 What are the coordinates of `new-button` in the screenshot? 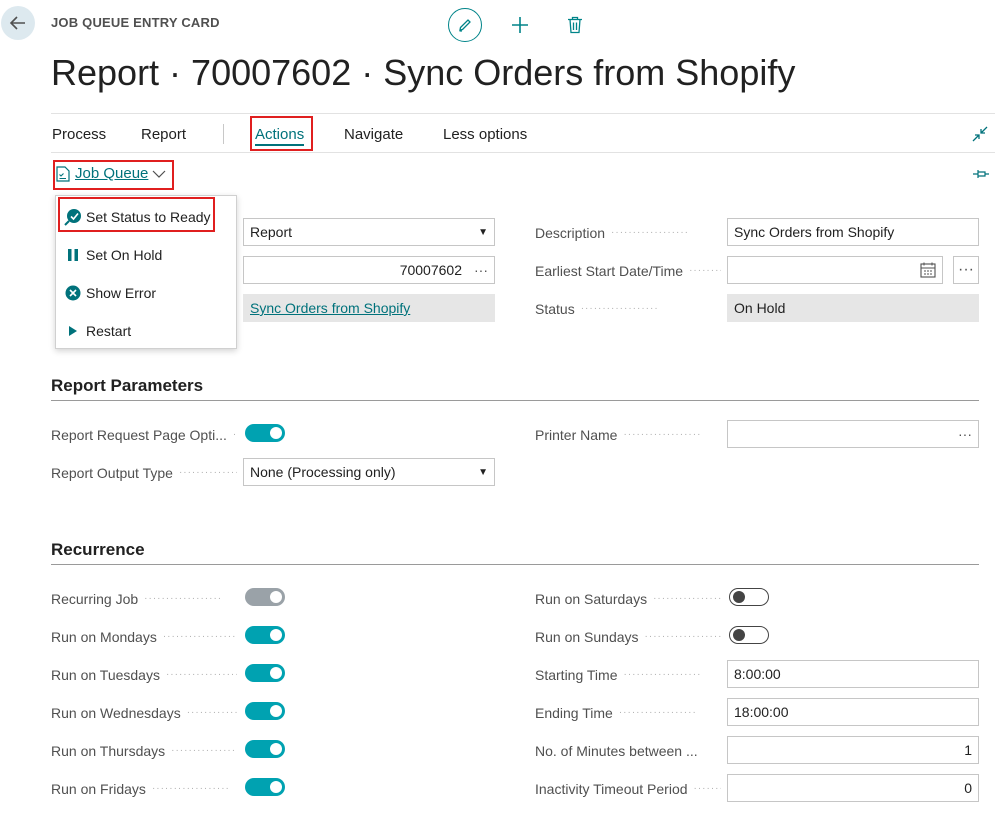 It's located at (520, 25).